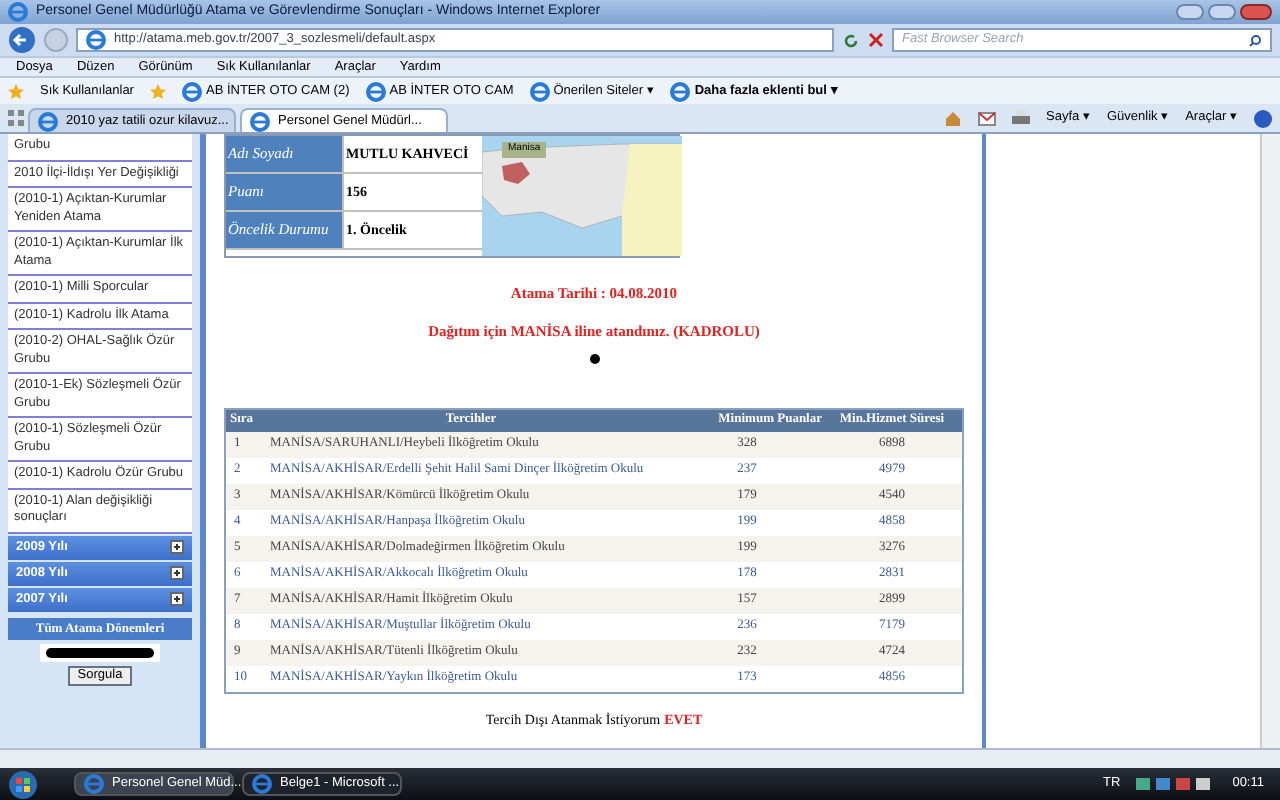  I want to click on stop-icon, so click(876, 40).